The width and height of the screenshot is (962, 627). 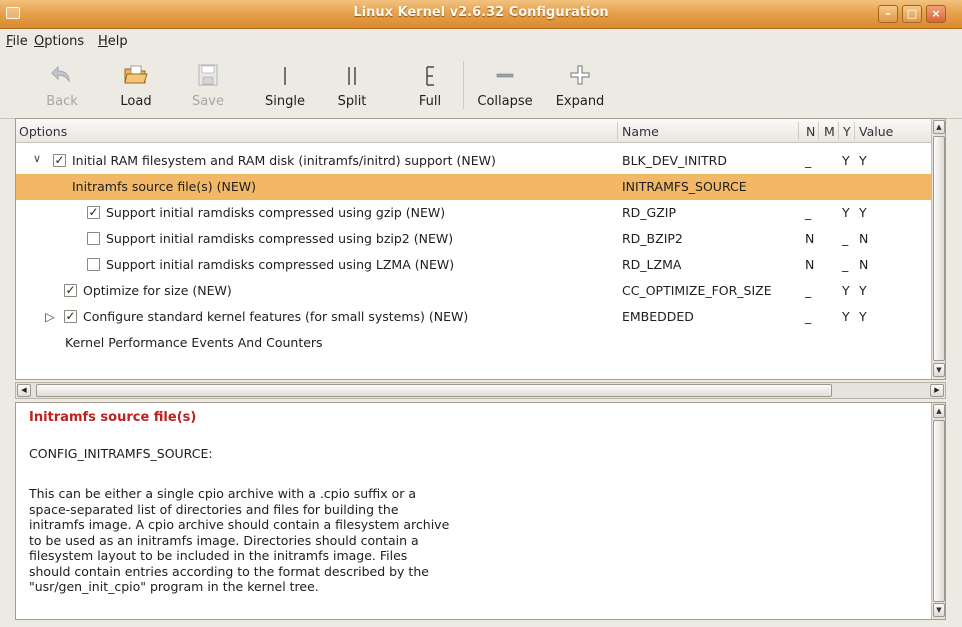 I want to click on collapse-button: Collapse, so click(x=505, y=86).